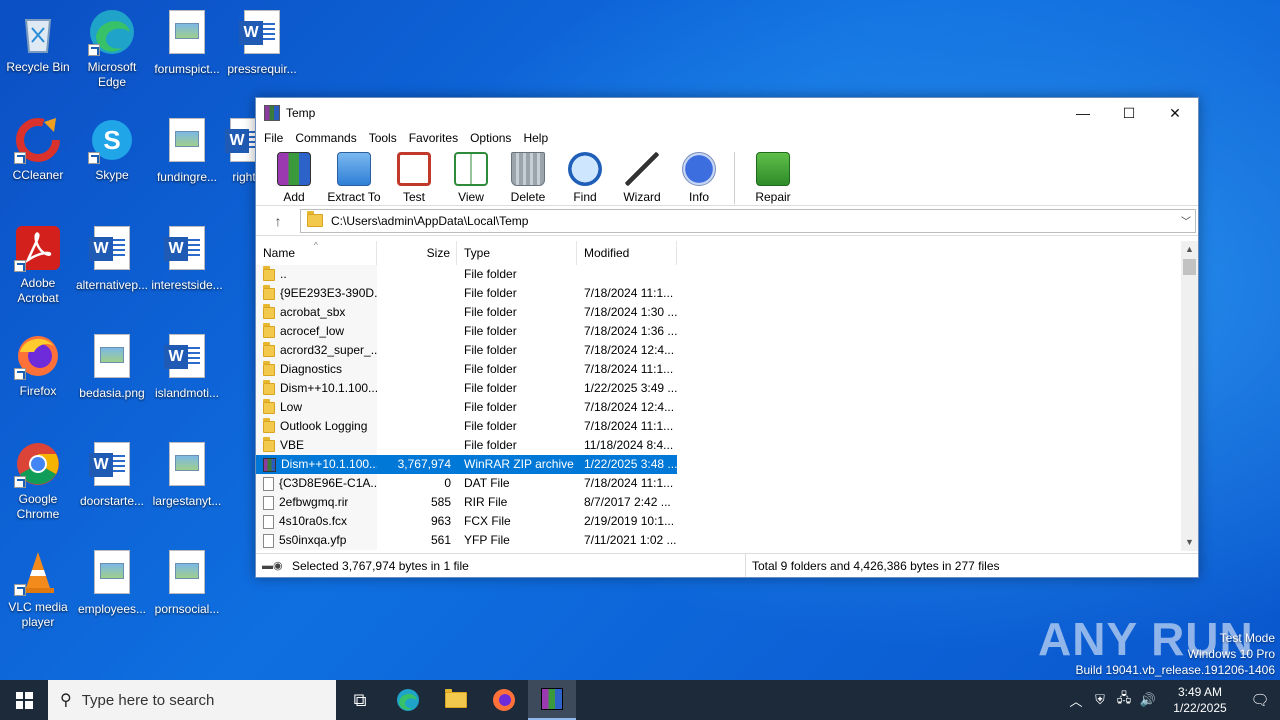 This screenshot has height=720, width=1280. What do you see at coordinates (112, 574) in the screenshot?
I see `image-file-icon` at bounding box center [112, 574].